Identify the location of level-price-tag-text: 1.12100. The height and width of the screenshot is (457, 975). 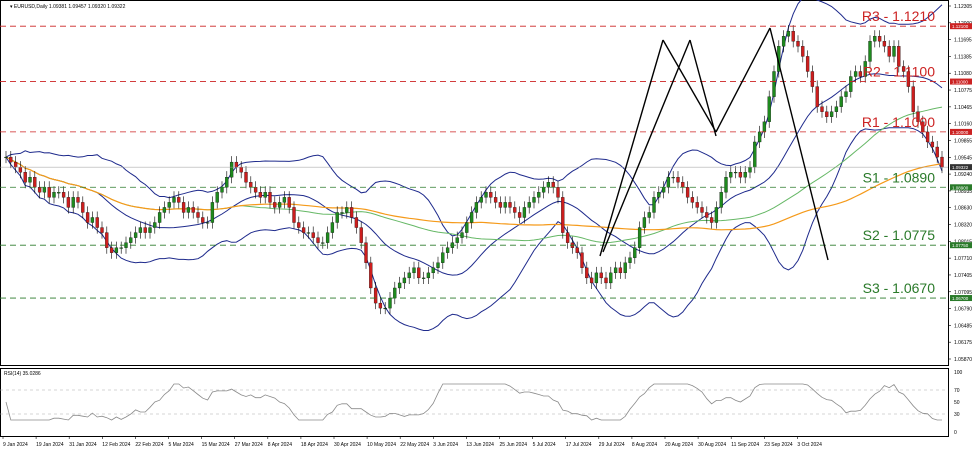
(960, 26).